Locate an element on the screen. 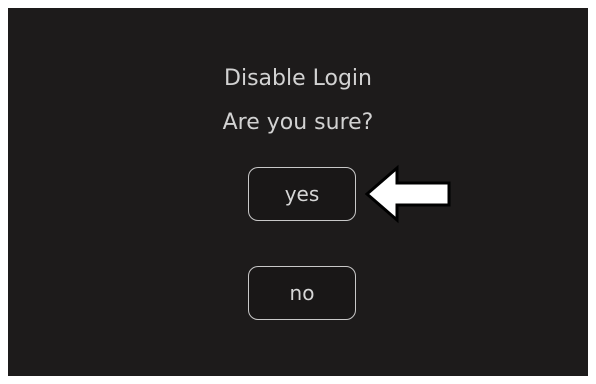 This screenshot has height=384, width=596. yes-button: yes is located at coordinates (302, 194).